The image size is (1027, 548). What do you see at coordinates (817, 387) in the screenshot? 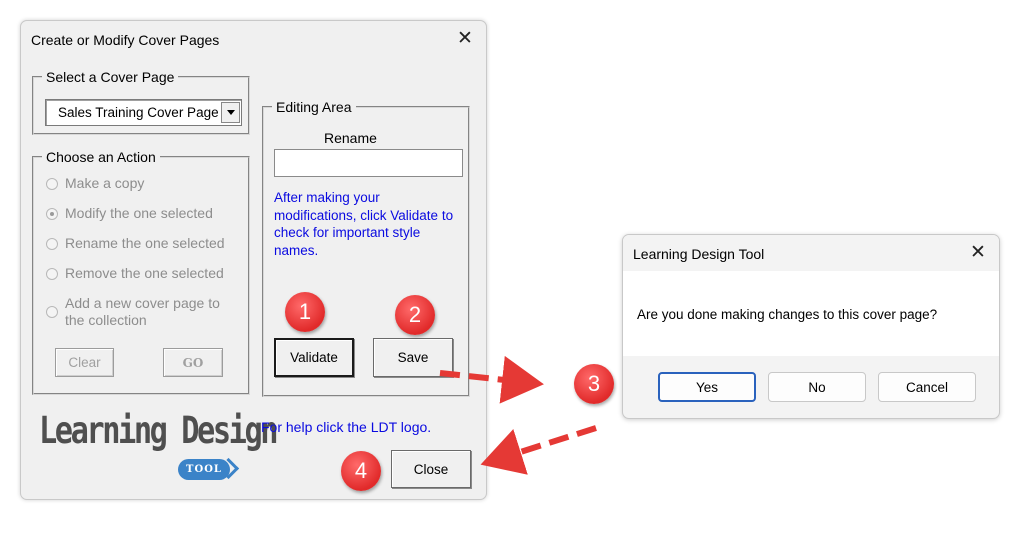
I see `no-button: No` at bounding box center [817, 387].